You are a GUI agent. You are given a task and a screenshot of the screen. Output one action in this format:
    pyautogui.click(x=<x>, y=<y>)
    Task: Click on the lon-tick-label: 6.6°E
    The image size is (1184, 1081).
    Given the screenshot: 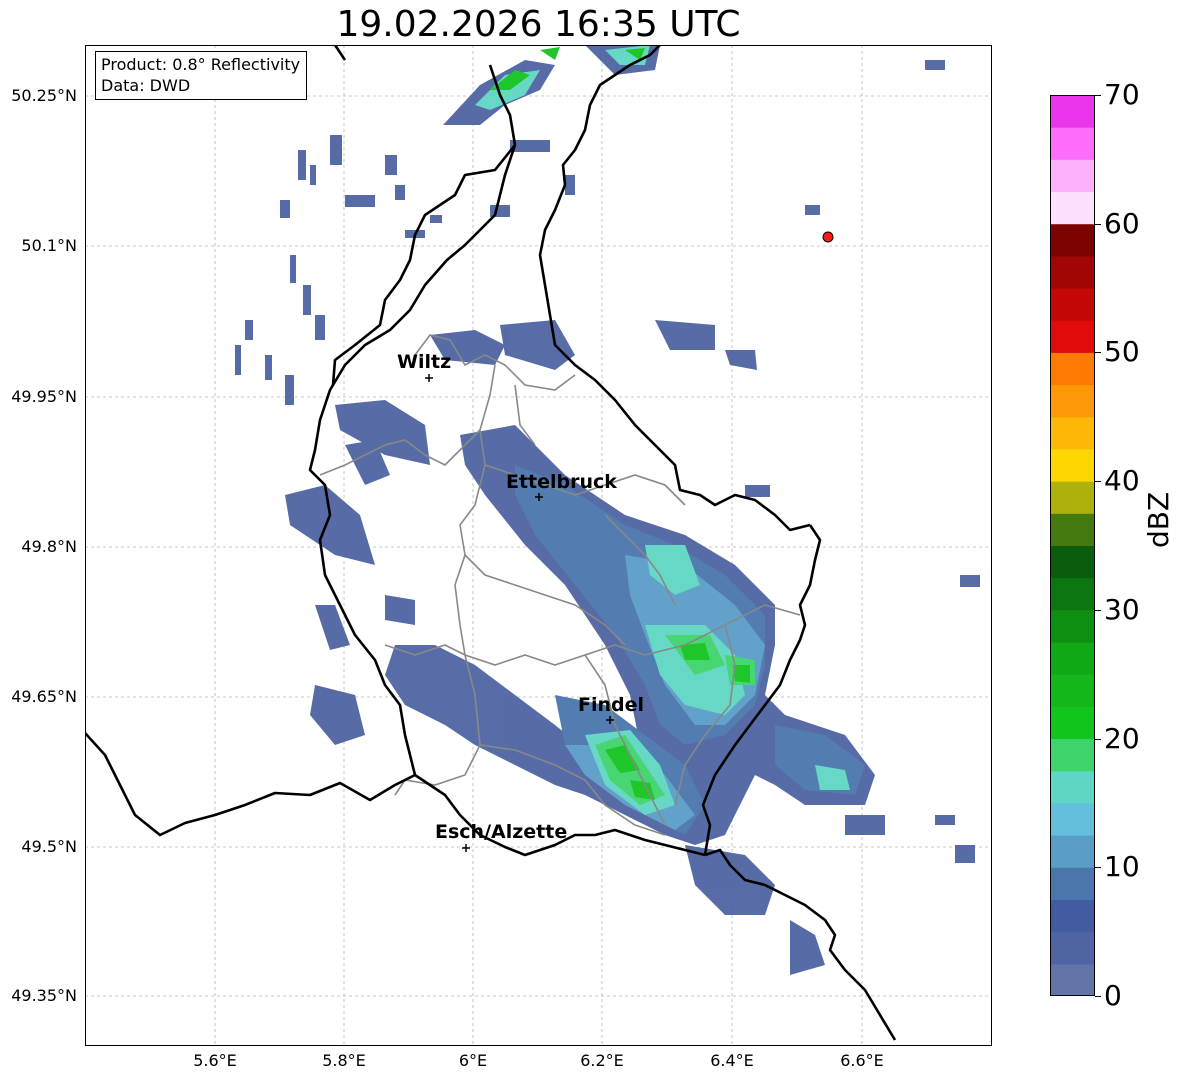 What is the action you would take?
    pyautogui.click(x=862, y=1060)
    